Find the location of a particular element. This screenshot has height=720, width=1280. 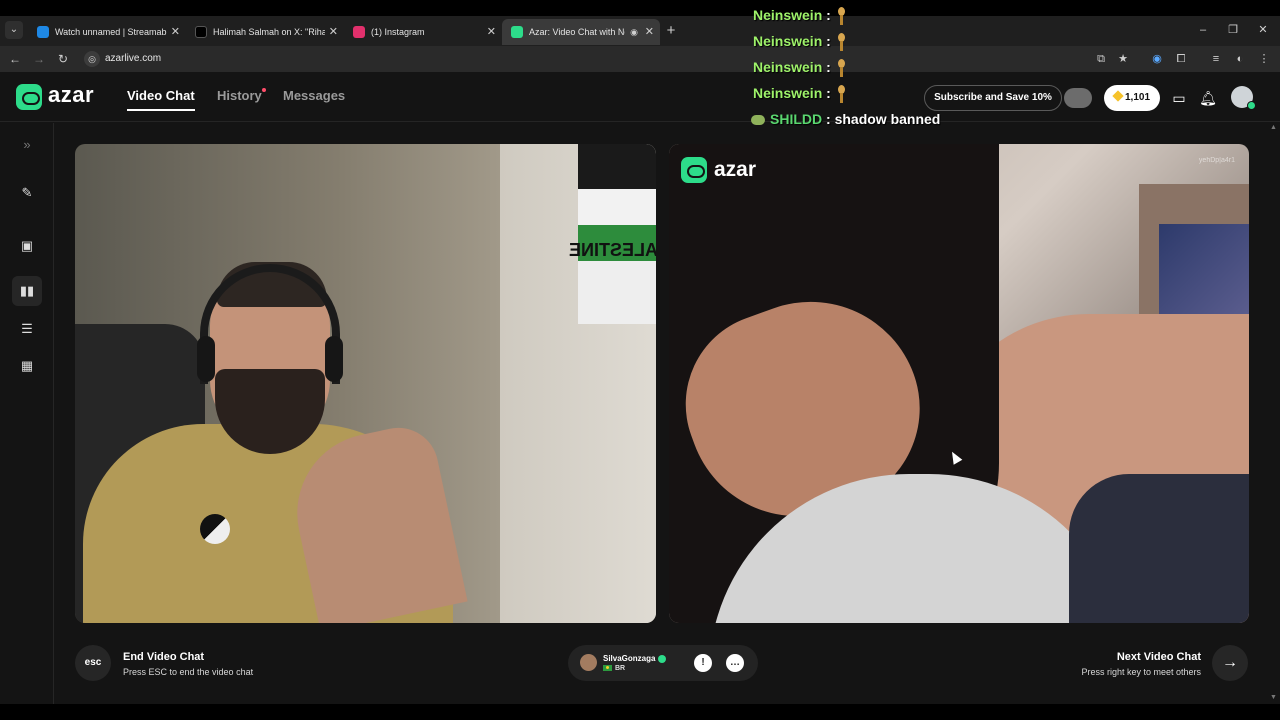

nav-history: History is located at coordinates (239, 95).